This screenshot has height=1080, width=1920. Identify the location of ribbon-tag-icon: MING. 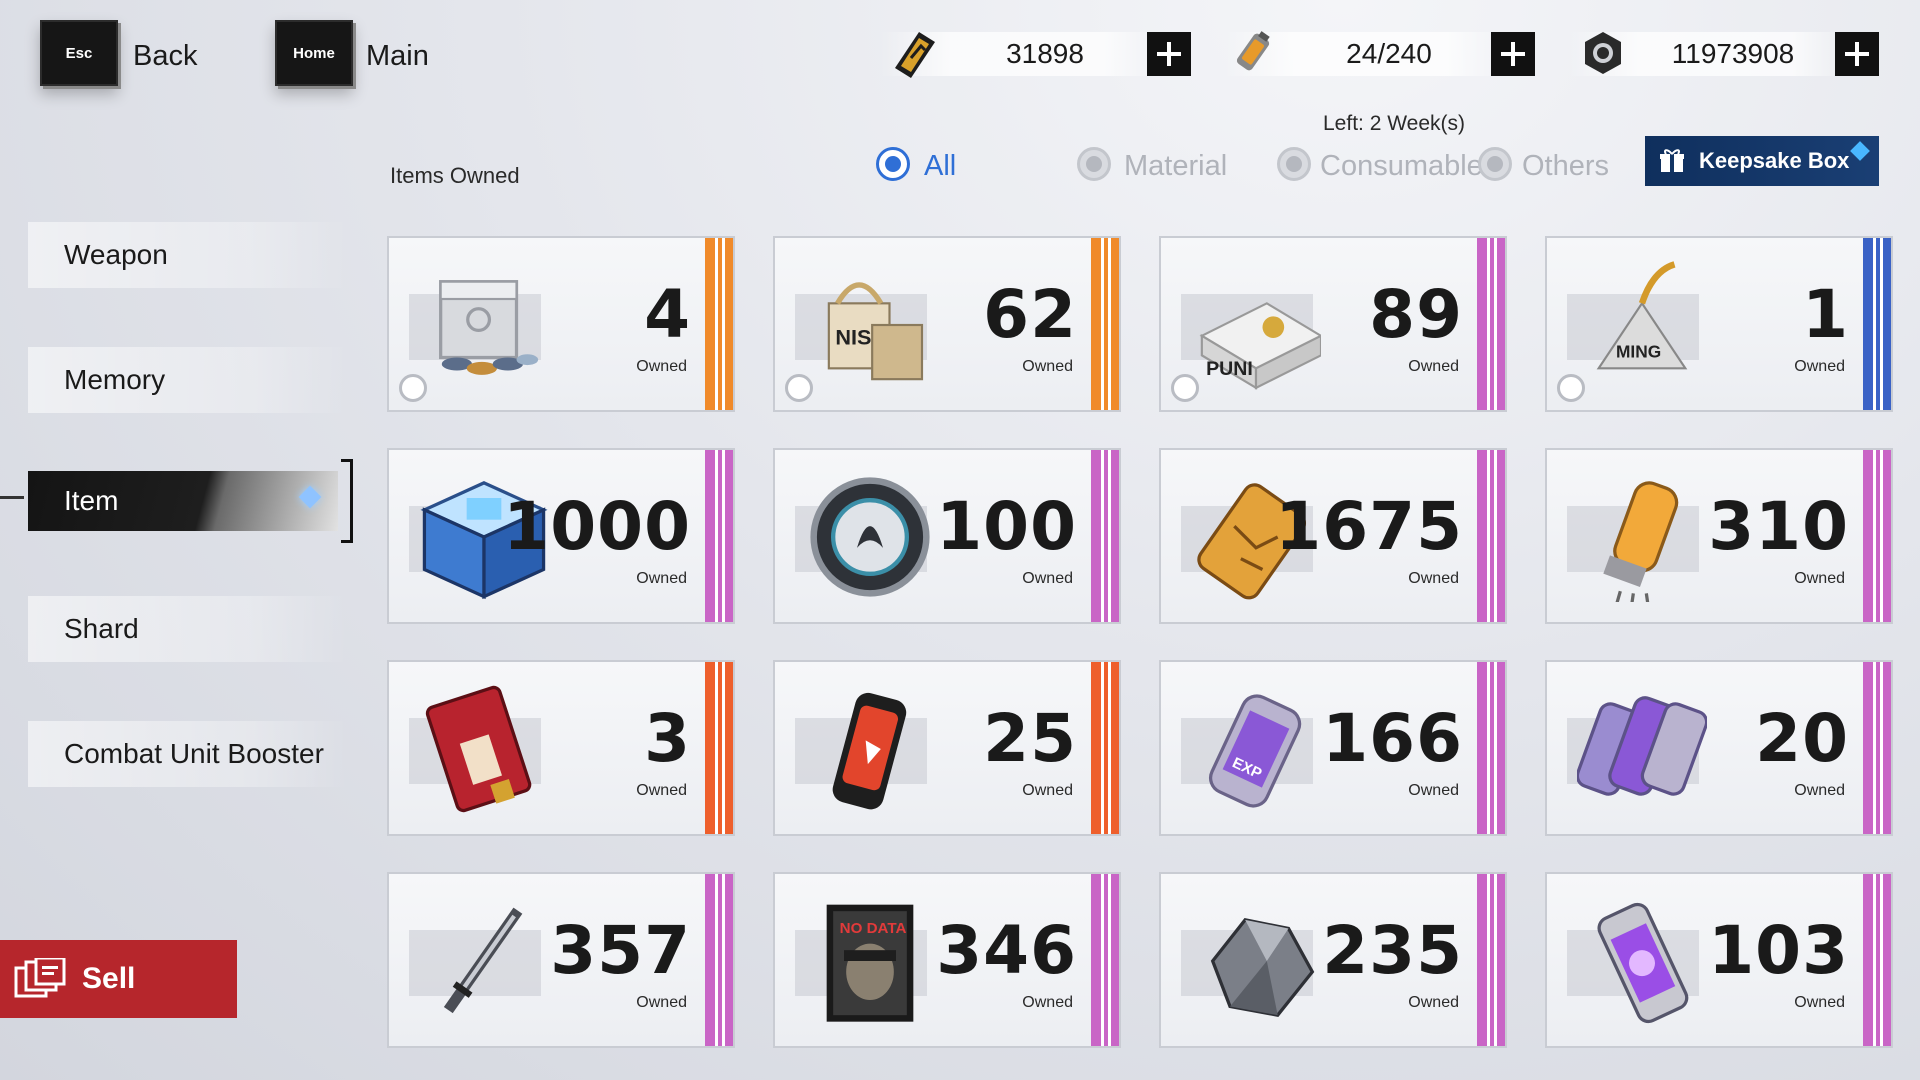
(1642, 315).